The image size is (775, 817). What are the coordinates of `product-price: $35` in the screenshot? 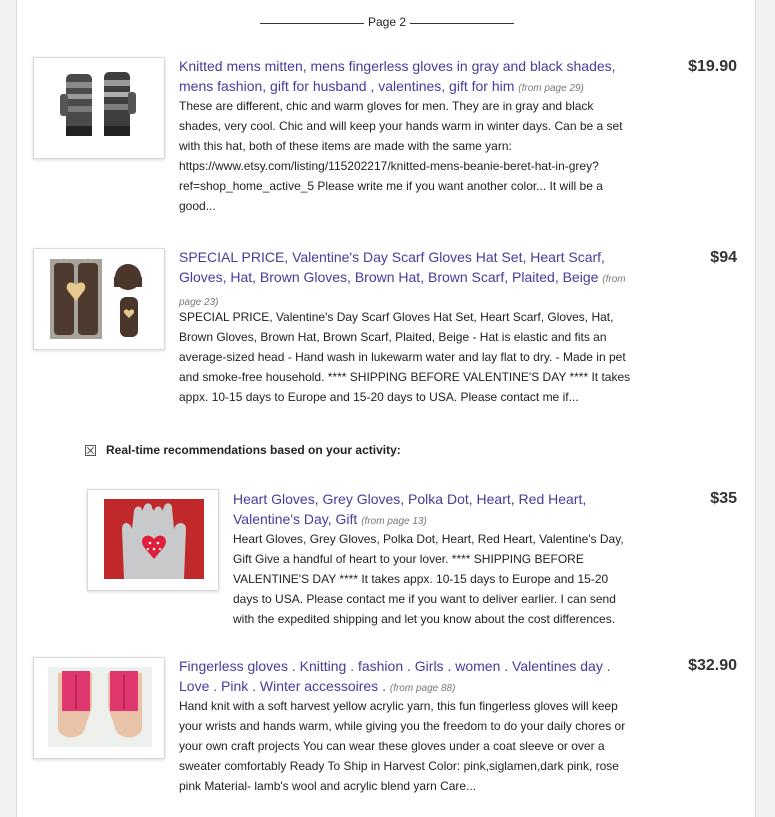 It's located at (723, 498).